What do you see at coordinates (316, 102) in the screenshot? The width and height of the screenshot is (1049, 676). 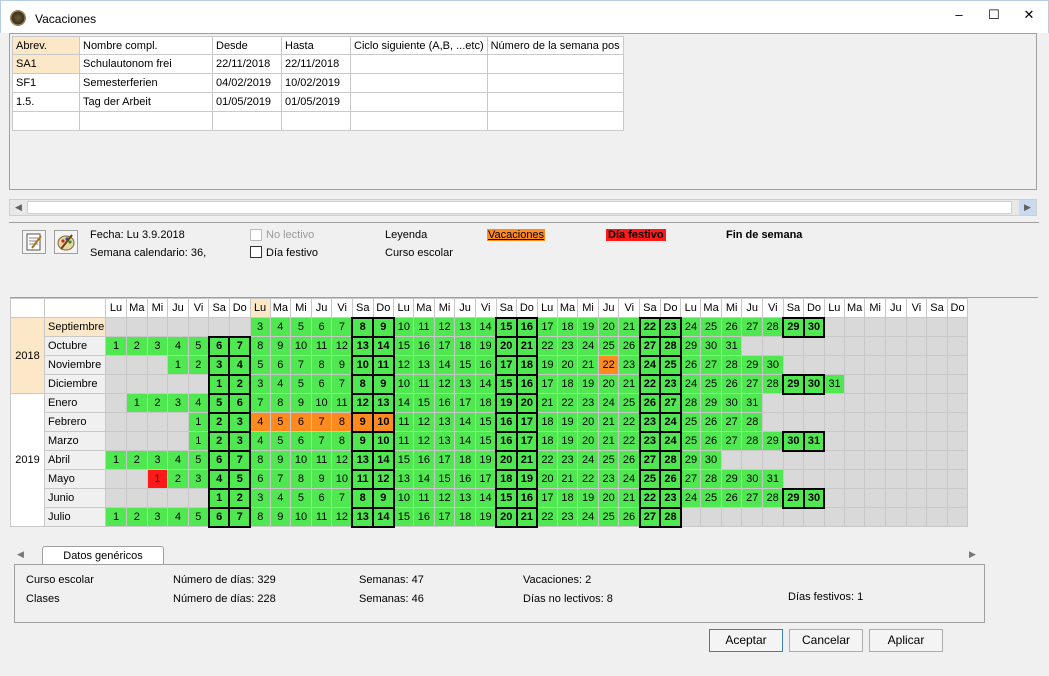 I see `table-cell: 01/05/2019` at bounding box center [316, 102].